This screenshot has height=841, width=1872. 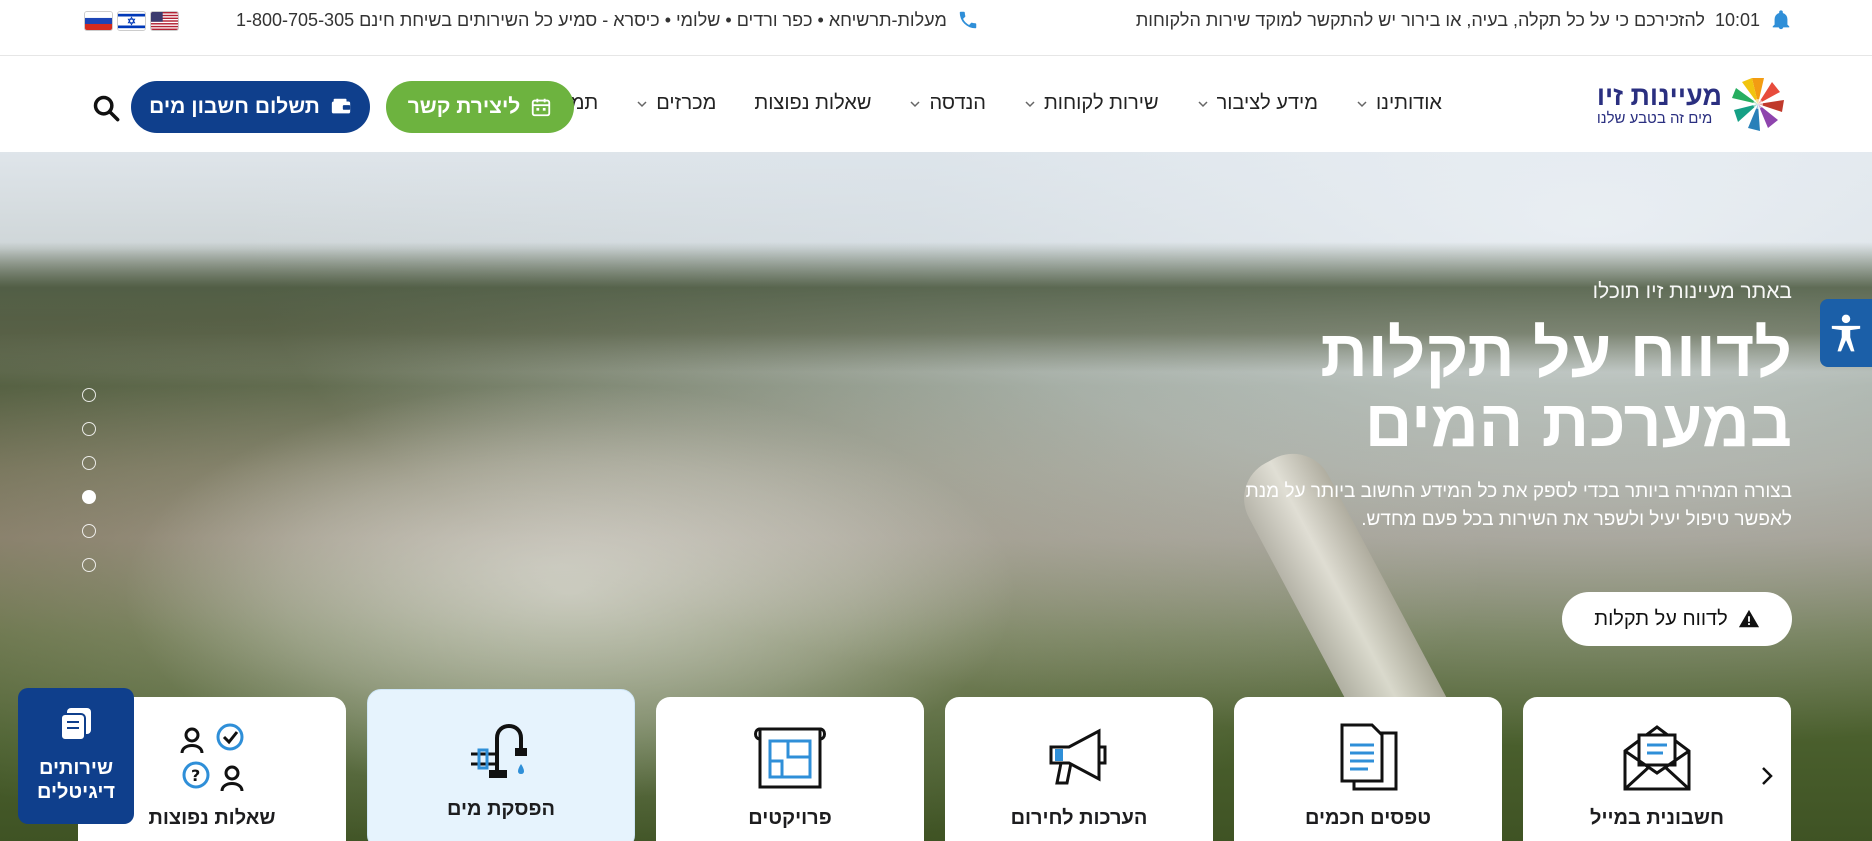 I want to click on accessibility-icon, so click(x=1846, y=333).